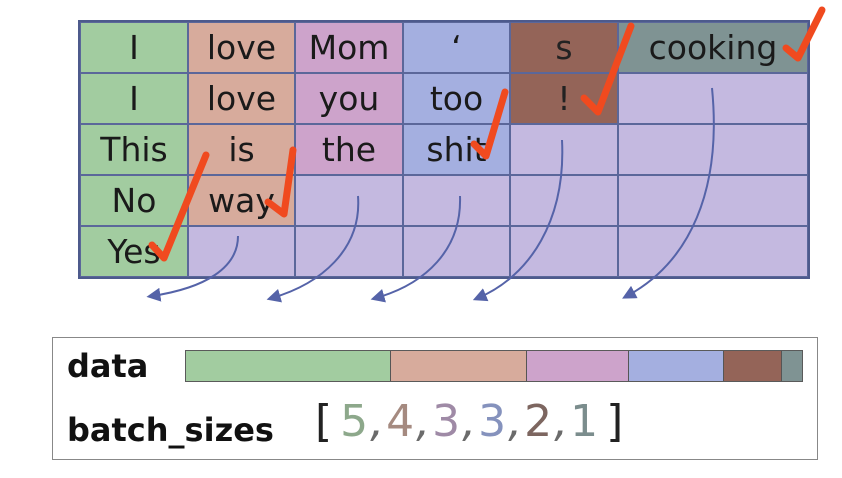  Describe the element at coordinates (134, 200) in the screenshot. I see `grid-cell-r4-c1: No` at that location.